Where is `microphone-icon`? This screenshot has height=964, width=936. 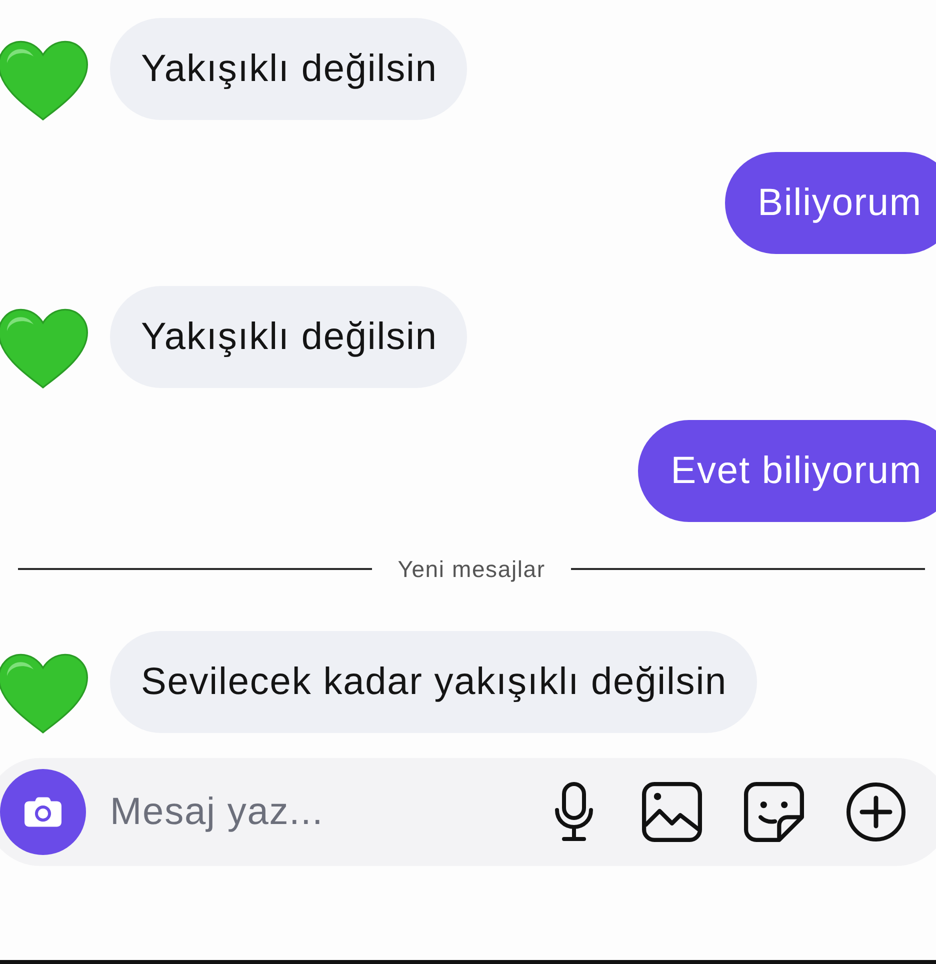 microphone-icon is located at coordinates (574, 812).